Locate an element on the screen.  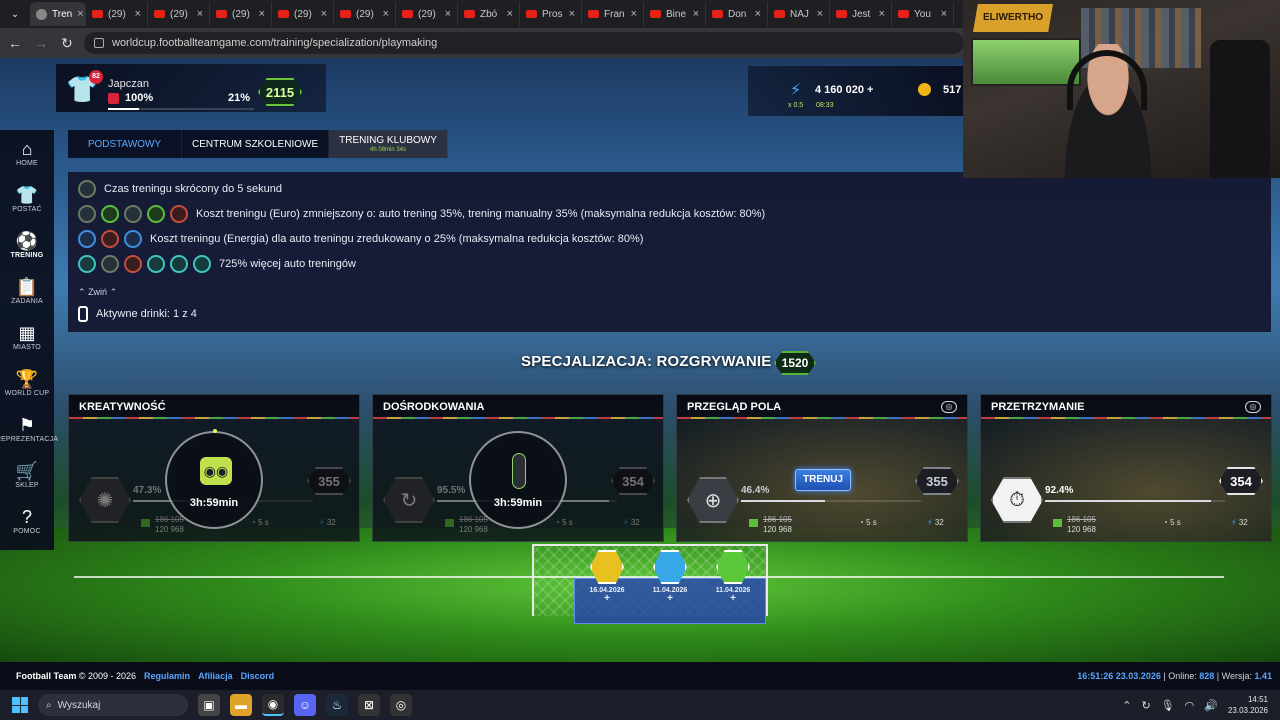
discord-icon: ☺ is located at coordinates (305, 705).